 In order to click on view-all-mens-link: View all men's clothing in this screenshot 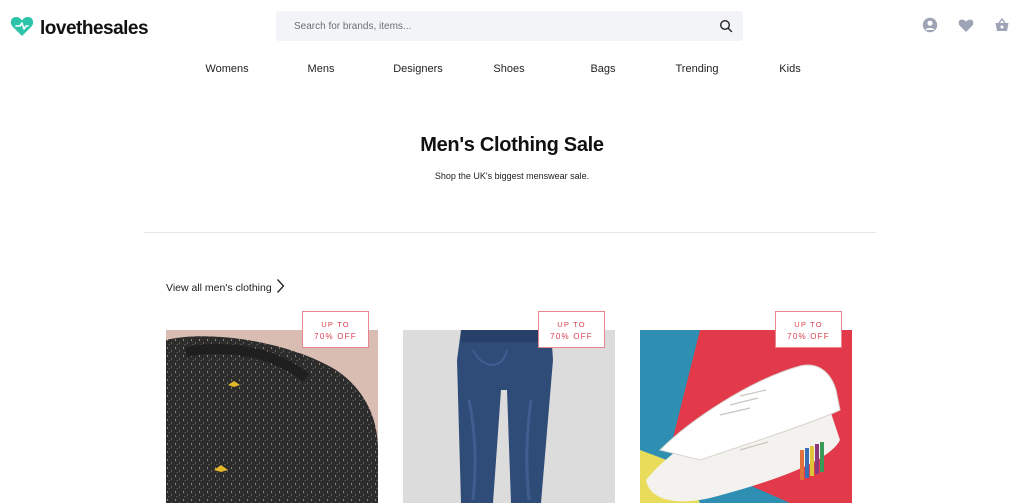, I will do `click(225, 287)`.